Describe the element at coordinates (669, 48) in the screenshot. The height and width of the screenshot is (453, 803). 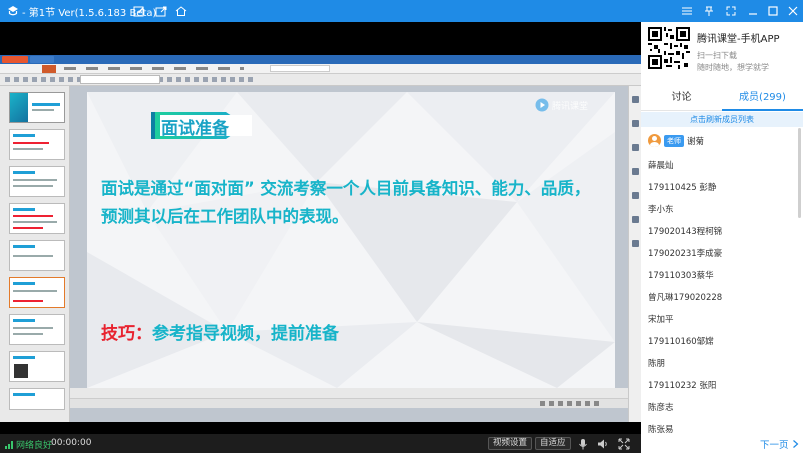
I see `qr-code` at that location.